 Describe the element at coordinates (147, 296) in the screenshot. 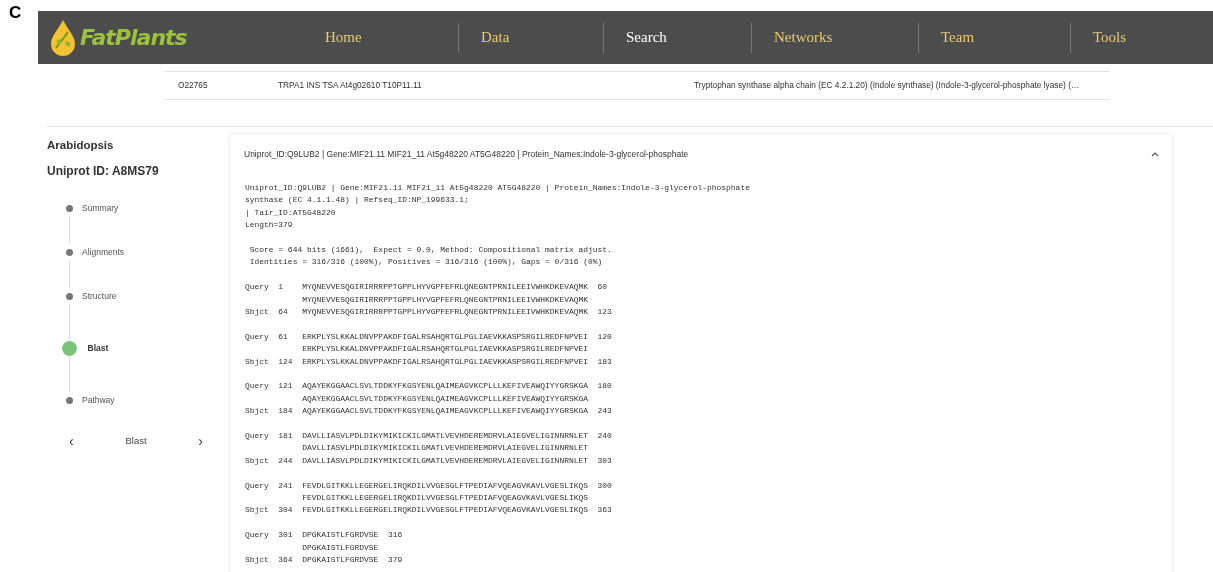

I see `stepper-step: Structure` at that location.